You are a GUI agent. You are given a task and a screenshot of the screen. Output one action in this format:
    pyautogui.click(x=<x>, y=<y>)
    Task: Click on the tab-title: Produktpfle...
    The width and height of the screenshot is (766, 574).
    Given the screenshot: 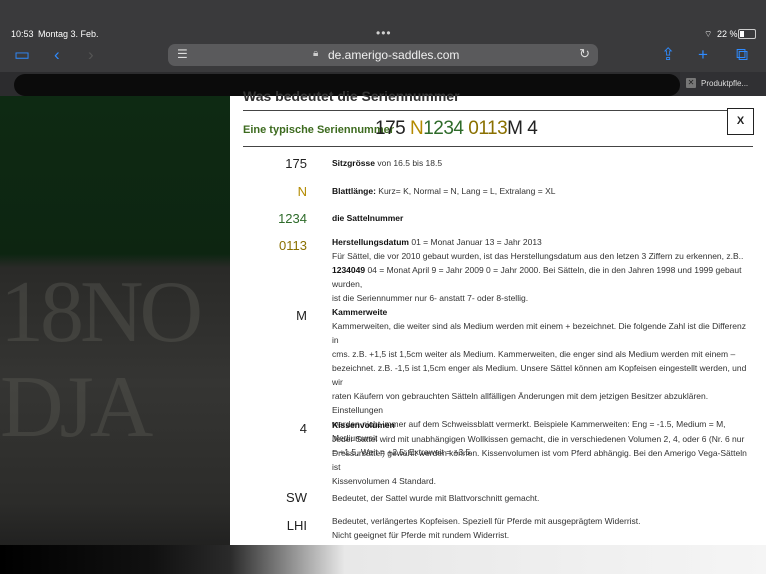 What is the action you would take?
    pyautogui.click(x=725, y=83)
    